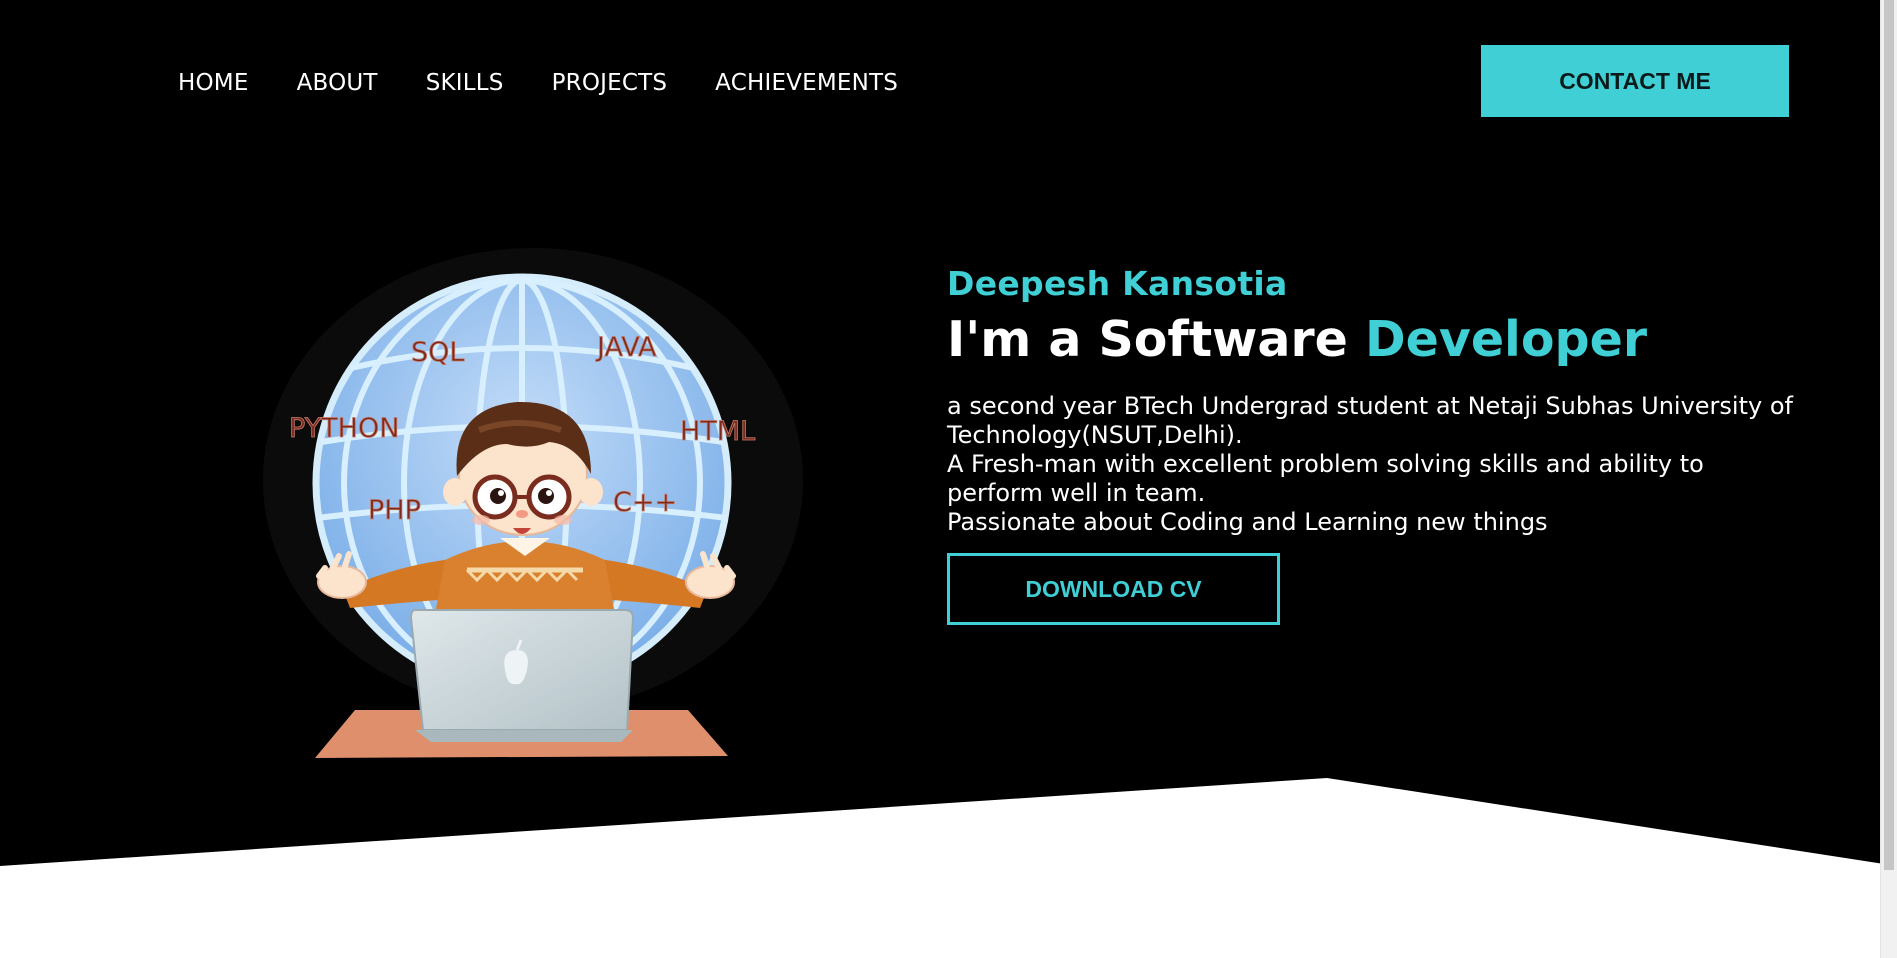  Describe the element at coordinates (1635, 81) in the screenshot. I see `contact-me-button: CONTACT ME` at that location.